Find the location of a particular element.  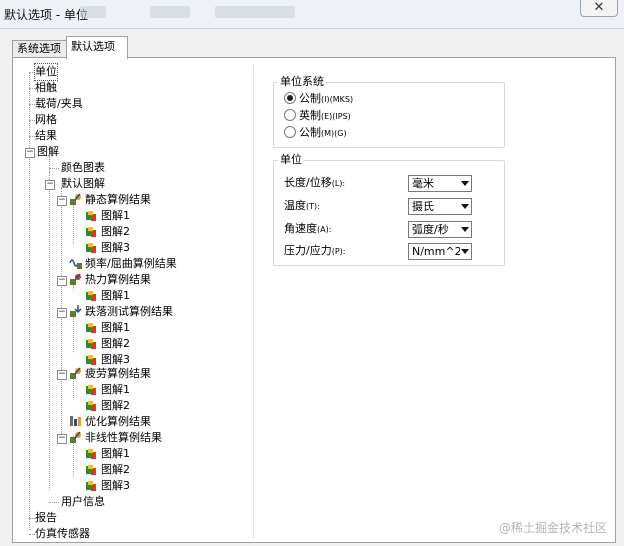

pressure-unit-select: N/mm^2(MPa) is located at coordinates (440, 251).